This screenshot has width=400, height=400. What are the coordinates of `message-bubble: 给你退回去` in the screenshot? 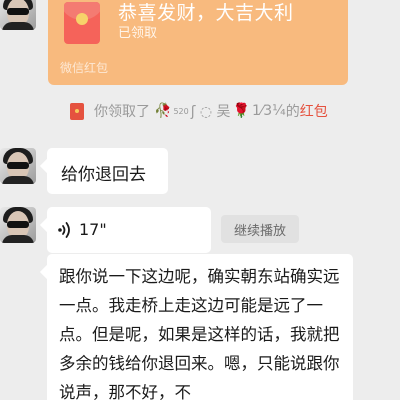 It's located at (107, 171).